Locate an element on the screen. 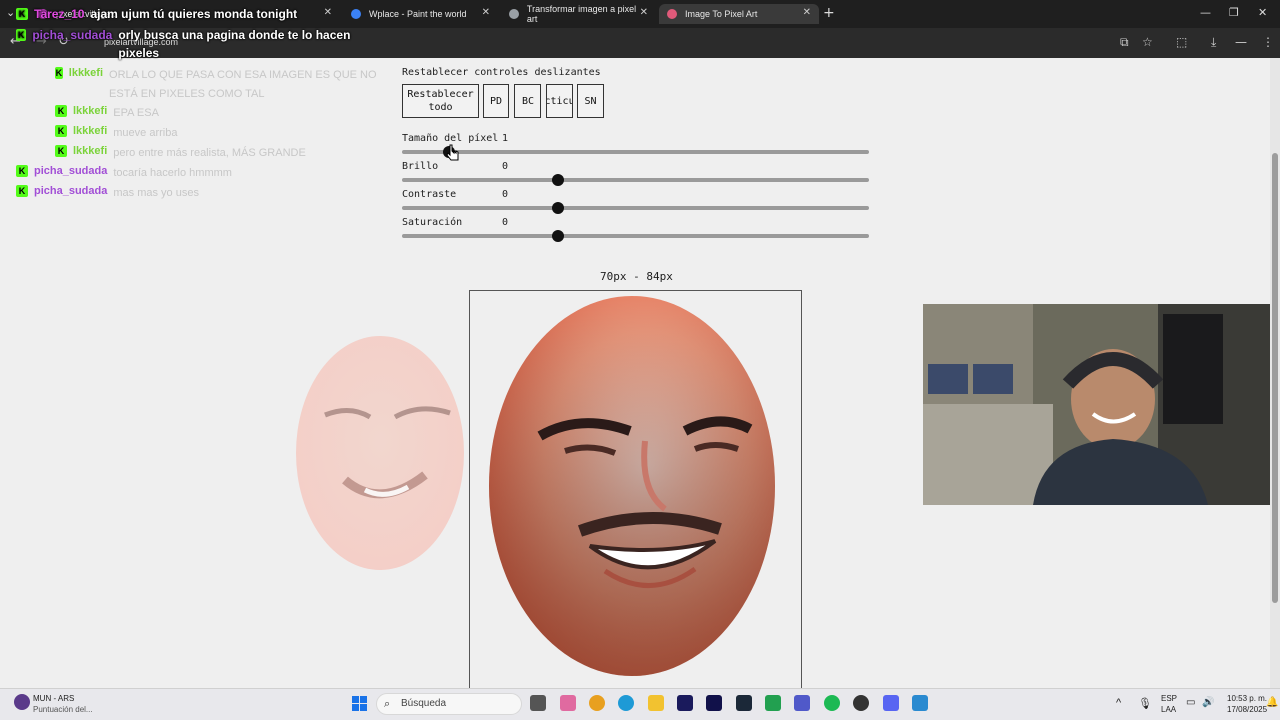  clock-time: 10:53 p. m. is located at coordinates (1247, 698).